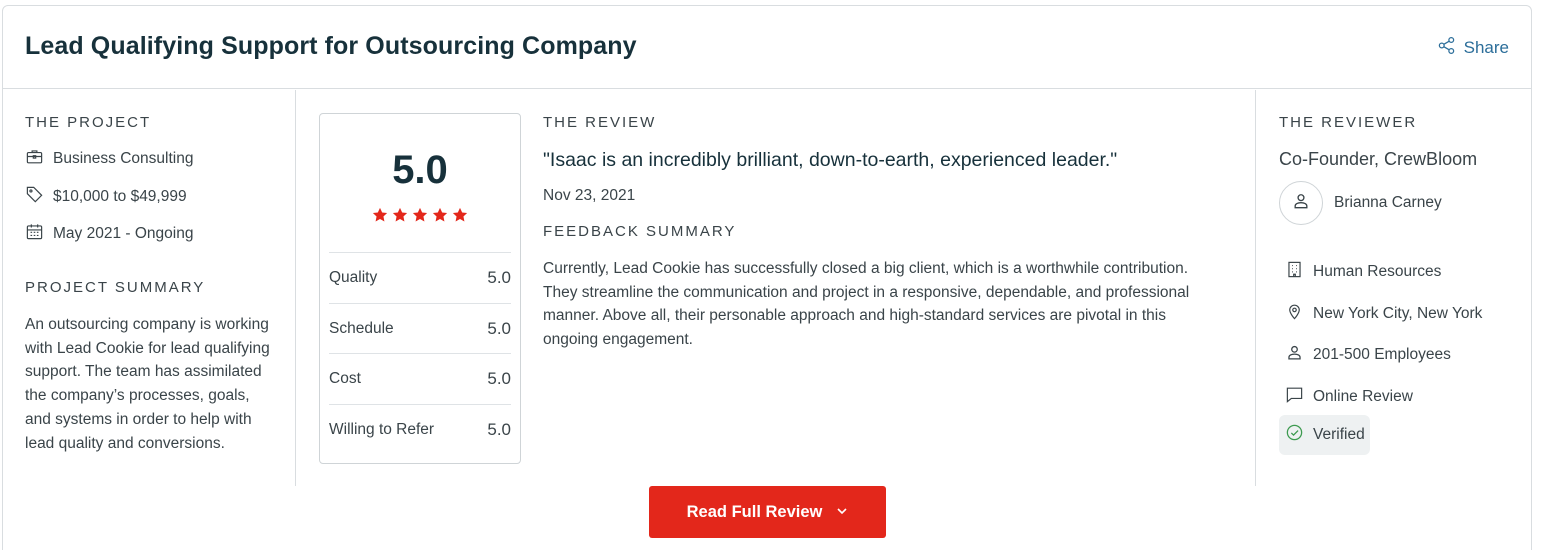  I want to click on project-budget: $10,000 to $49,999, so click(106, 197).